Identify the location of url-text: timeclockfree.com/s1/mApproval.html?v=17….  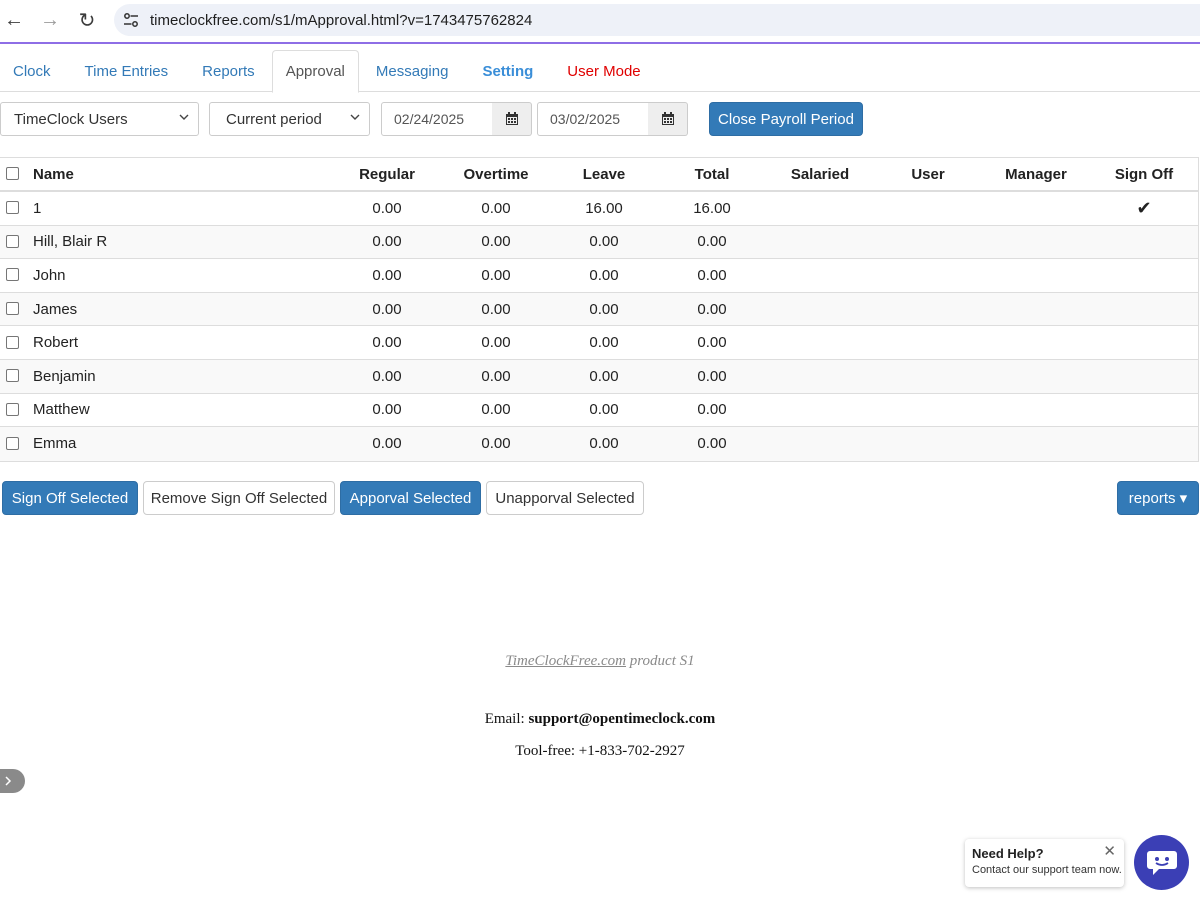
(341, 20).